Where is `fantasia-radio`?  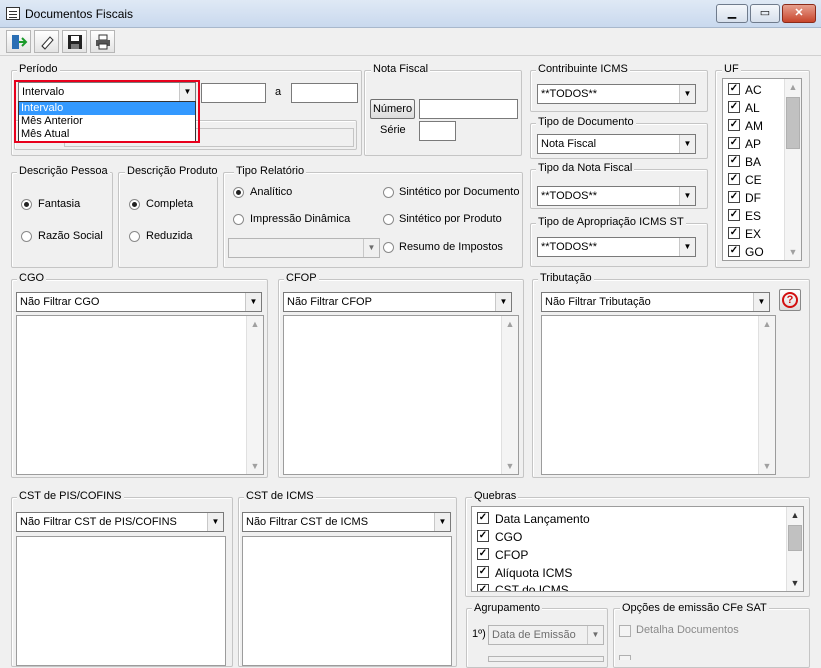 fantasia-radio is located at coordinates (26, 204).